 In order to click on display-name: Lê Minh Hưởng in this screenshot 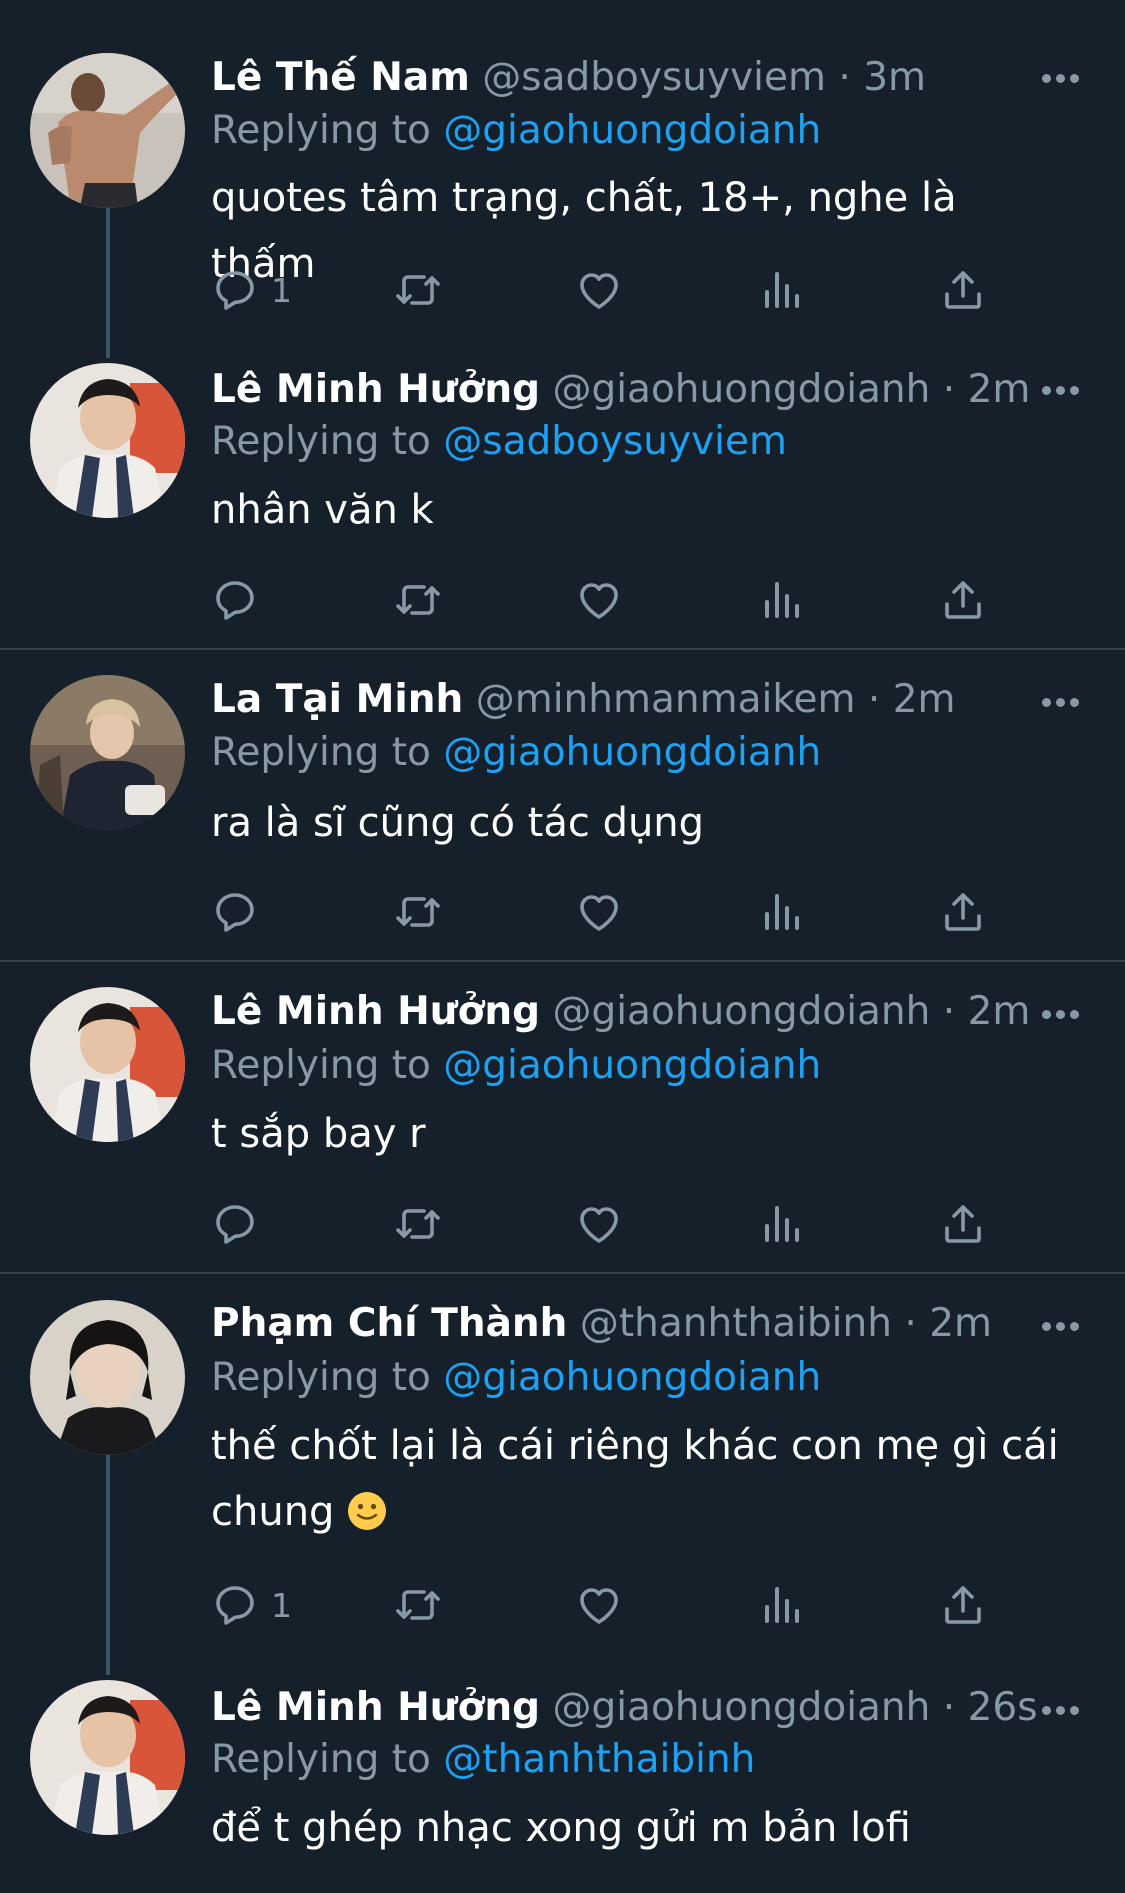, I will do `click(375, 1707)`.